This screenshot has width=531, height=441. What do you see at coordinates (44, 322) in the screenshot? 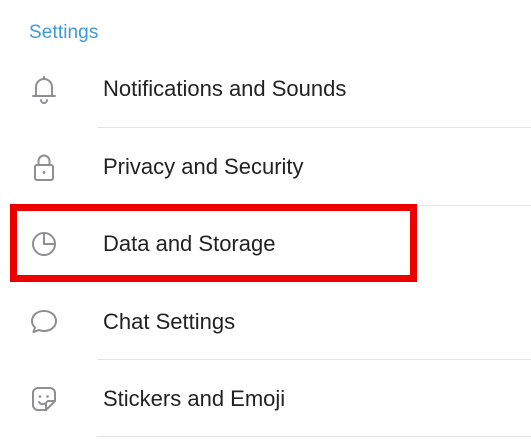
I see `chat-bubble-icon` at bounding box center [44, 322].